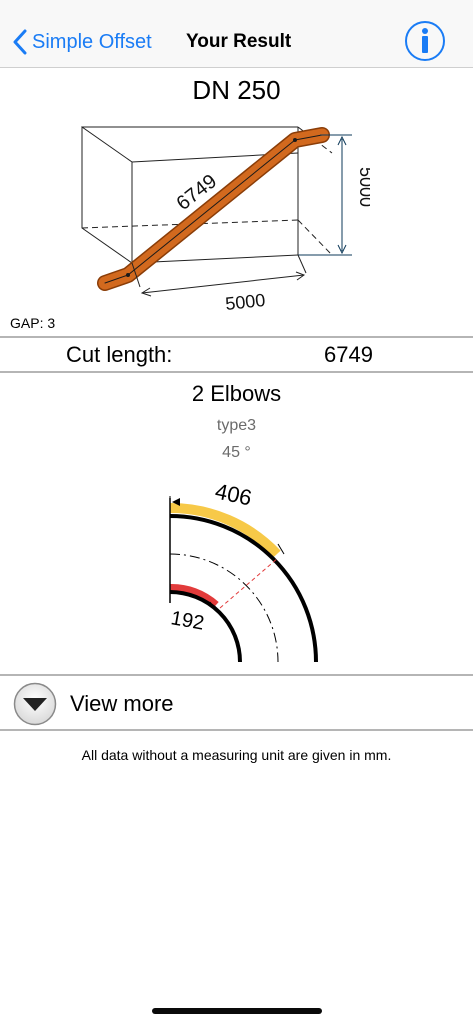 Image resolution: width=473 pixels, height=1024 pixels. Describe the element at coordinates (425, 41) in the screenshot. I see `info-icon` at that location.